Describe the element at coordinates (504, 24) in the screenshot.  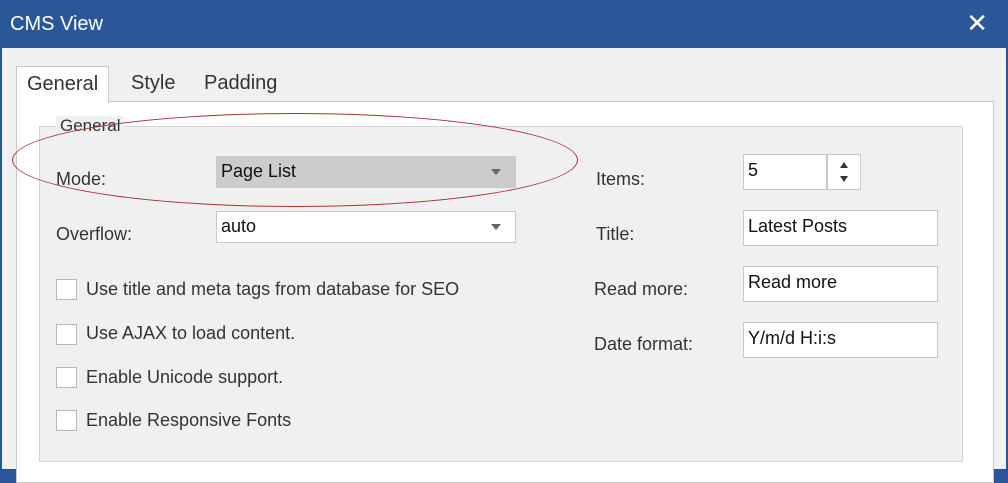
I see `title-bar: CMS View ✕` at that location.